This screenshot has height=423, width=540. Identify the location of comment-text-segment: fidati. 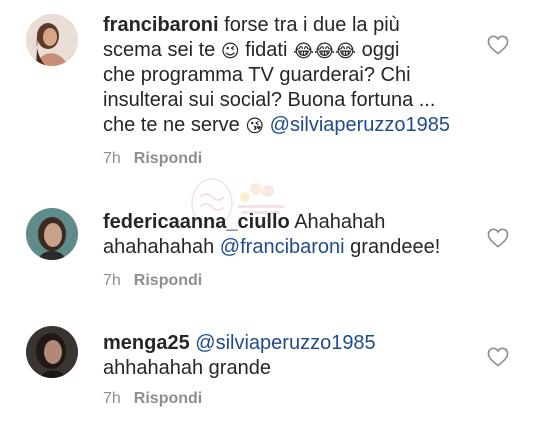
(266, 50).